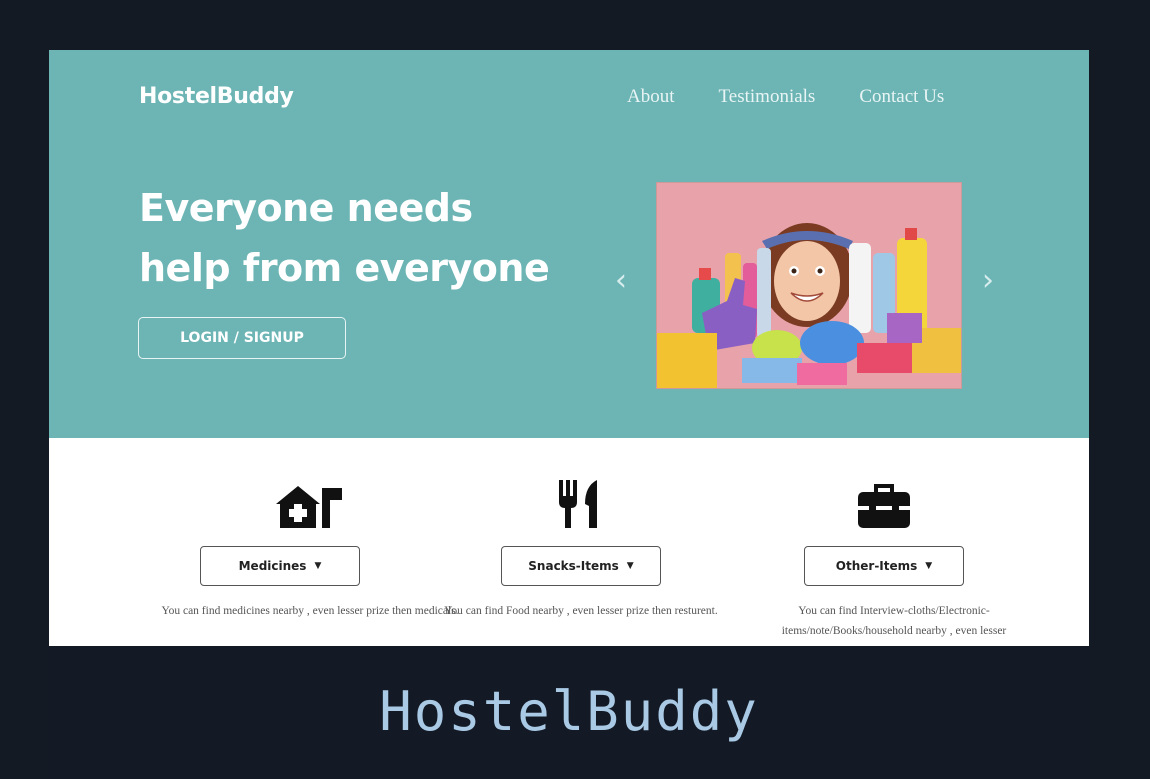 The width and height of the screenshot is (1150, 779). Describe the element at coordinates (344, 238) in the screenshot. I see `hero-headline: Everyone needs help from everyone` at that location.